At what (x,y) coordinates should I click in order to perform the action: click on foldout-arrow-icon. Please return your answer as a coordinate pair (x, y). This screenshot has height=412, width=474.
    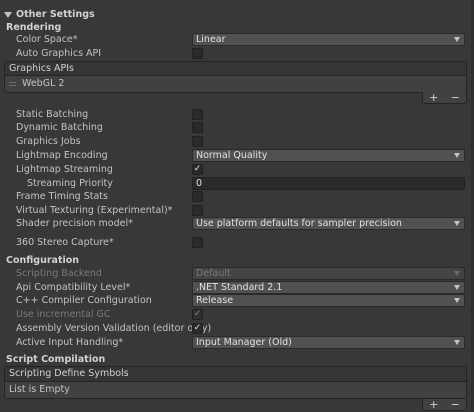
    Looking at the image, I should click on (8, 14).